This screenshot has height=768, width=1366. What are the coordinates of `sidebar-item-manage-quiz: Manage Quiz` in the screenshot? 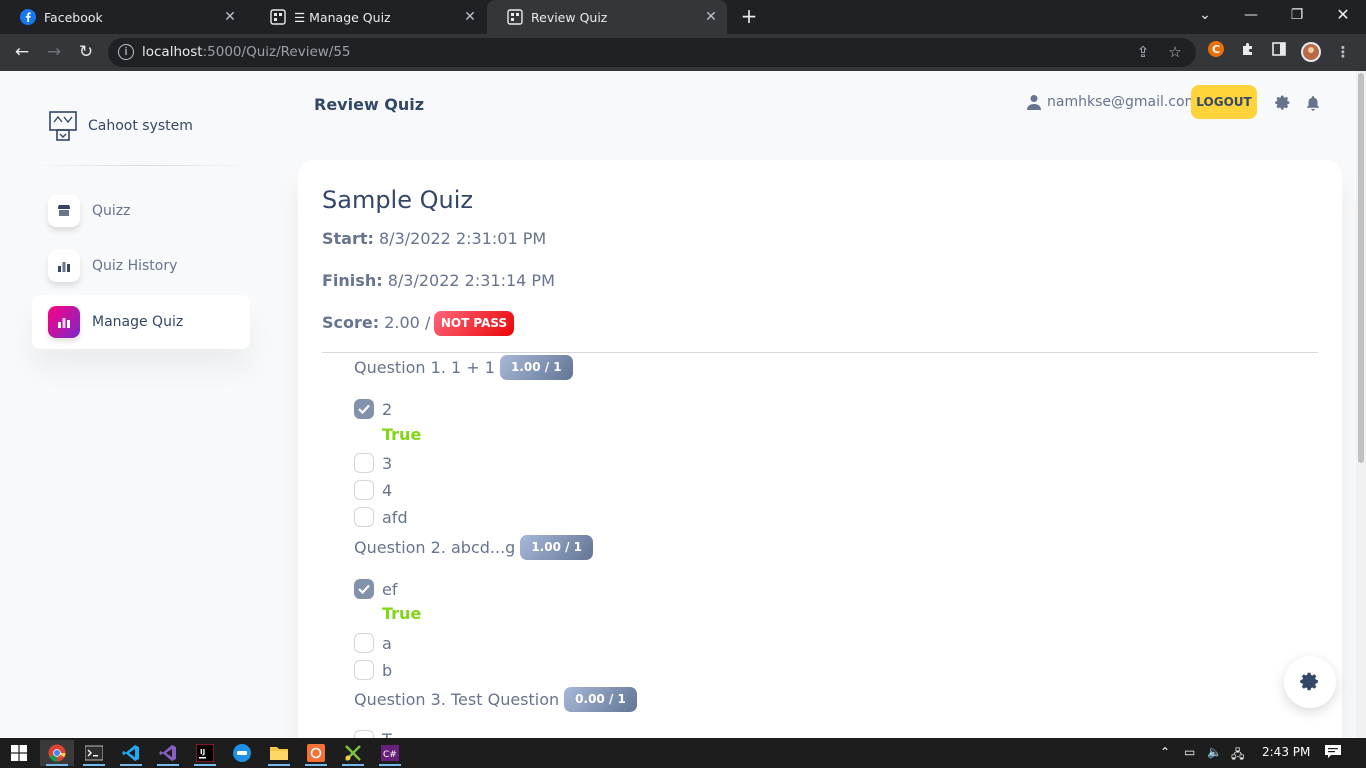 It's located at (141, 322).